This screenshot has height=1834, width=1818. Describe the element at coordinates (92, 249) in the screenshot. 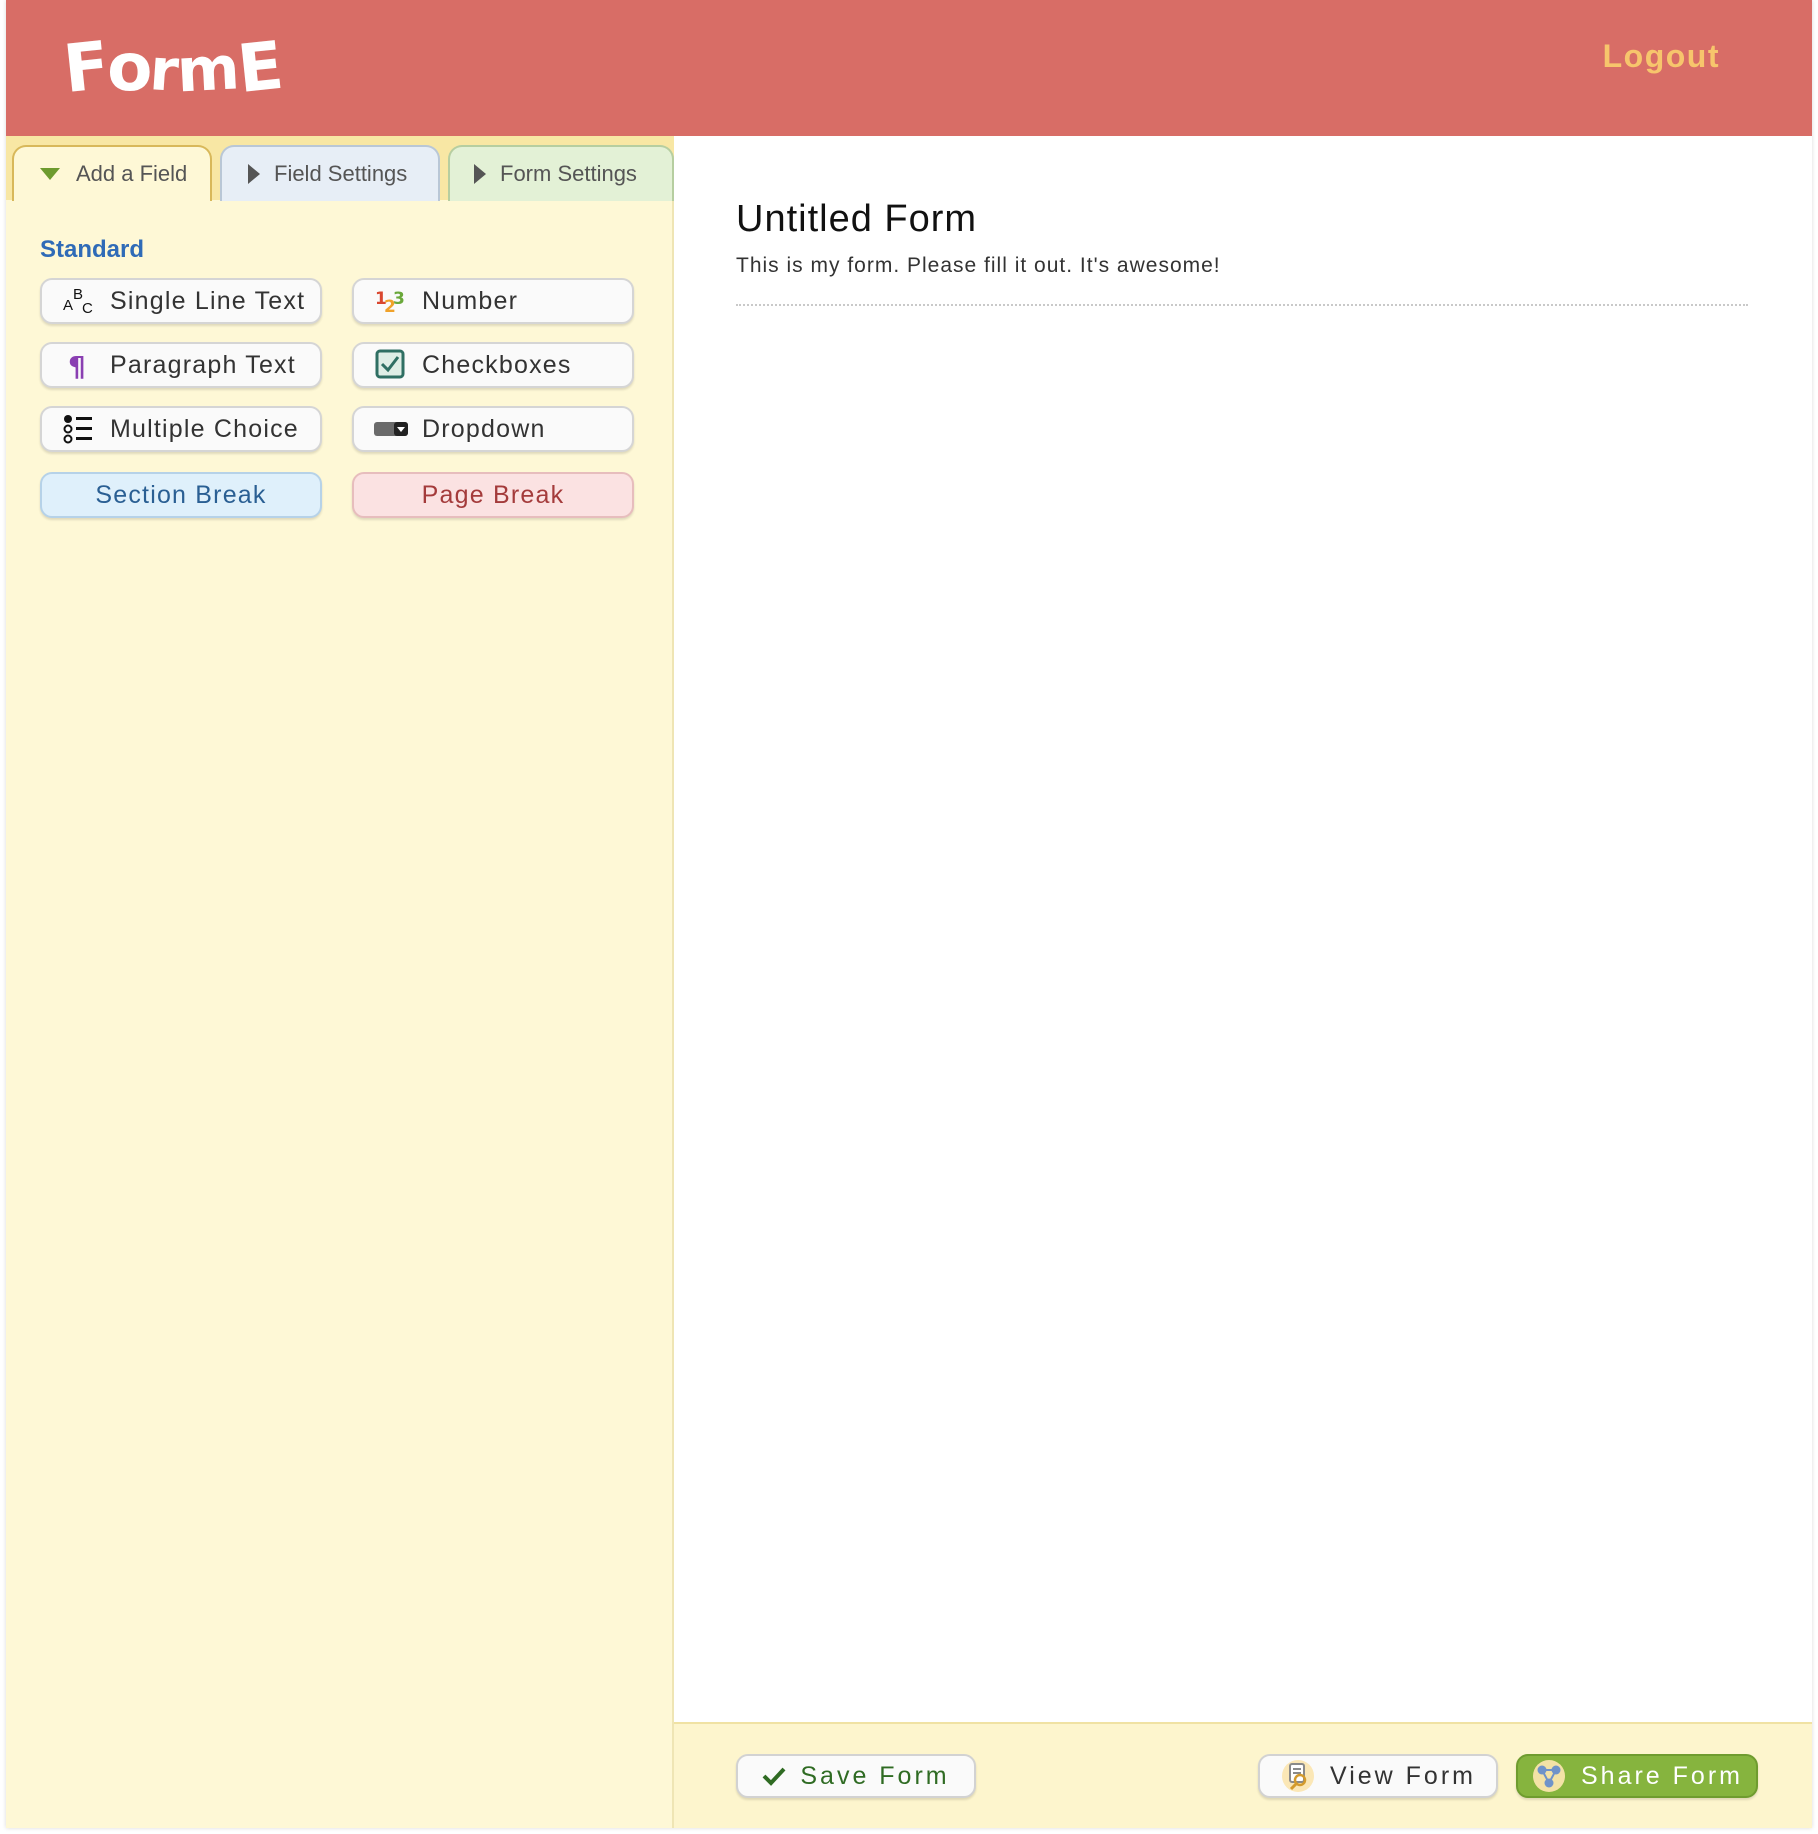

I see `section-heading-standard: Standard` at that location.